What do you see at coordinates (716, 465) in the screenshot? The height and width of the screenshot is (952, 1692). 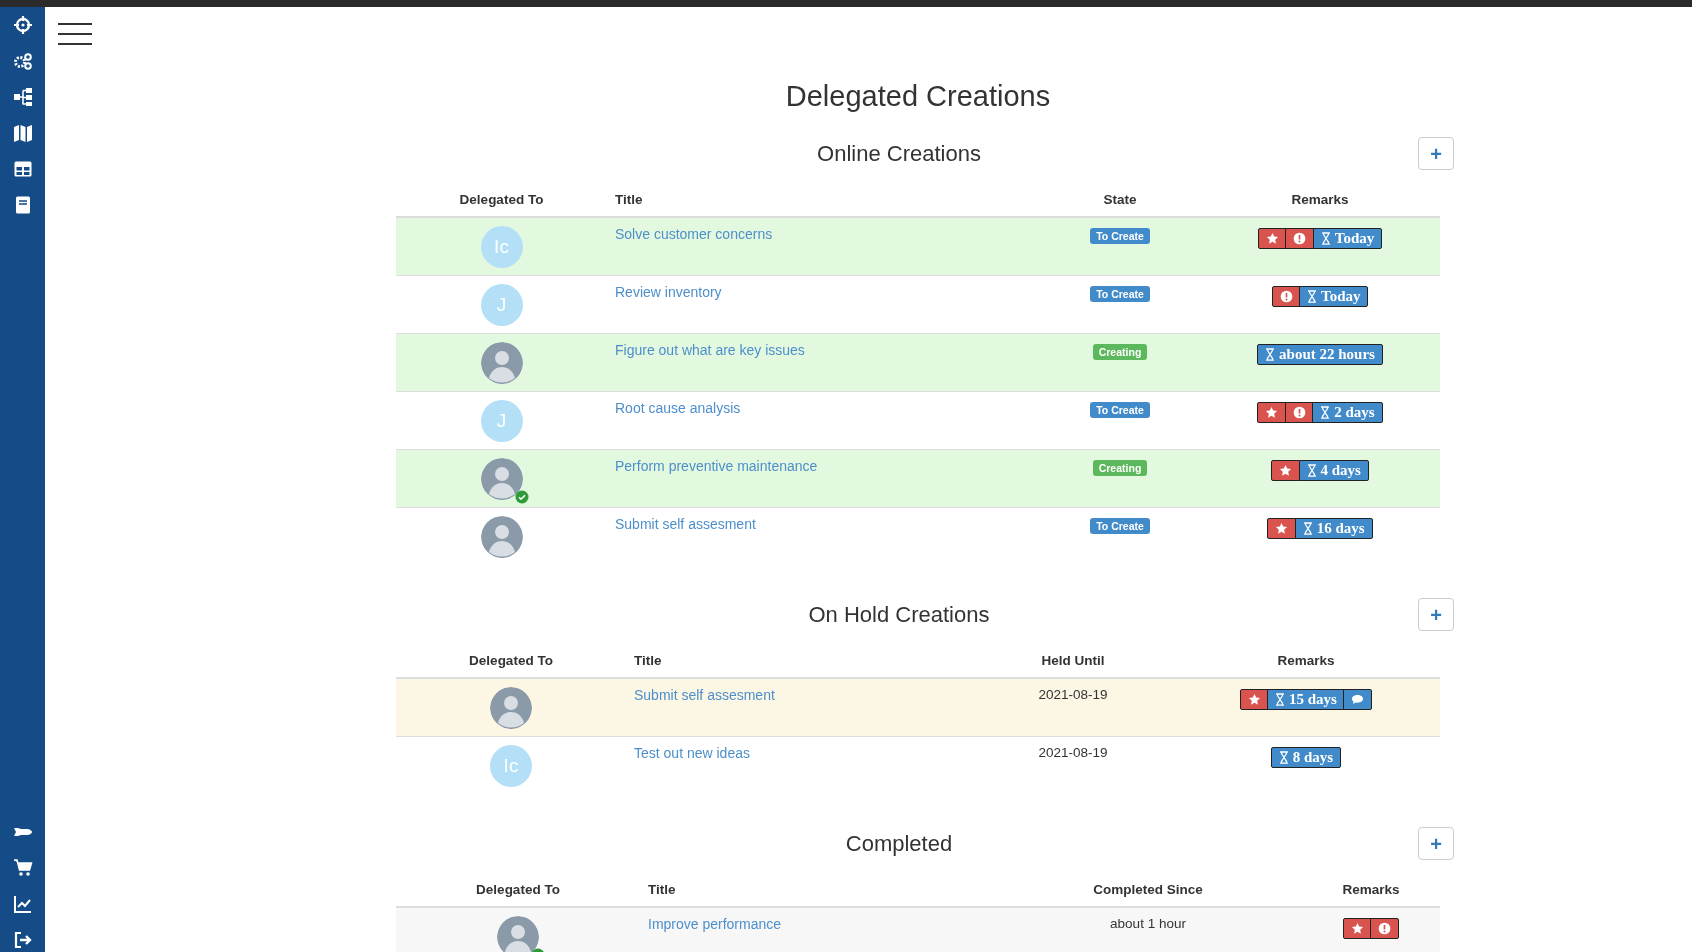 I see `title-link: Perform preventive maintenance` at bounding box center [716, 465].